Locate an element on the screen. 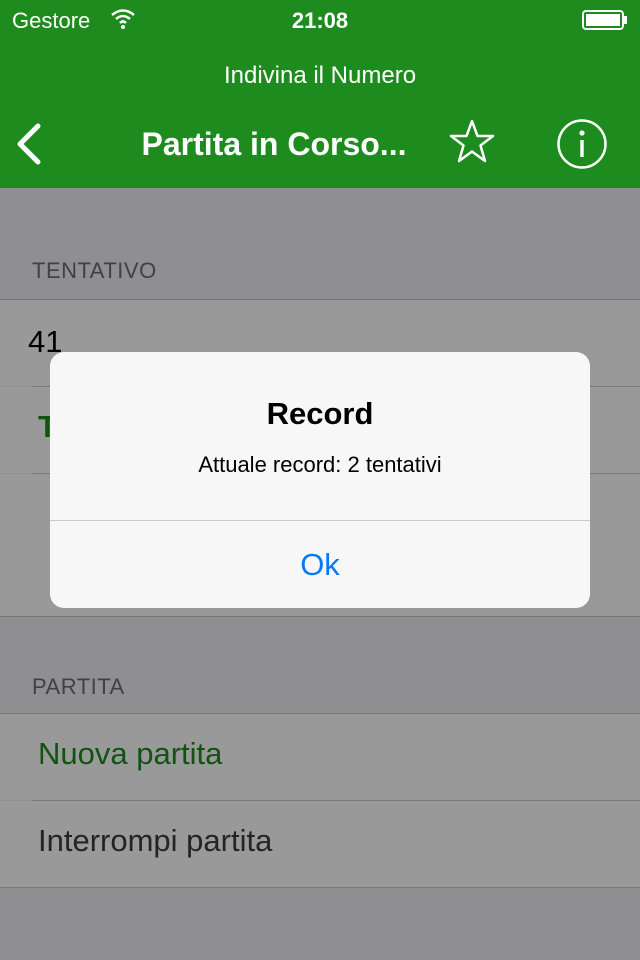  alert-message: Attuale record: 2 tentativi is located at coordinates (320, 464).